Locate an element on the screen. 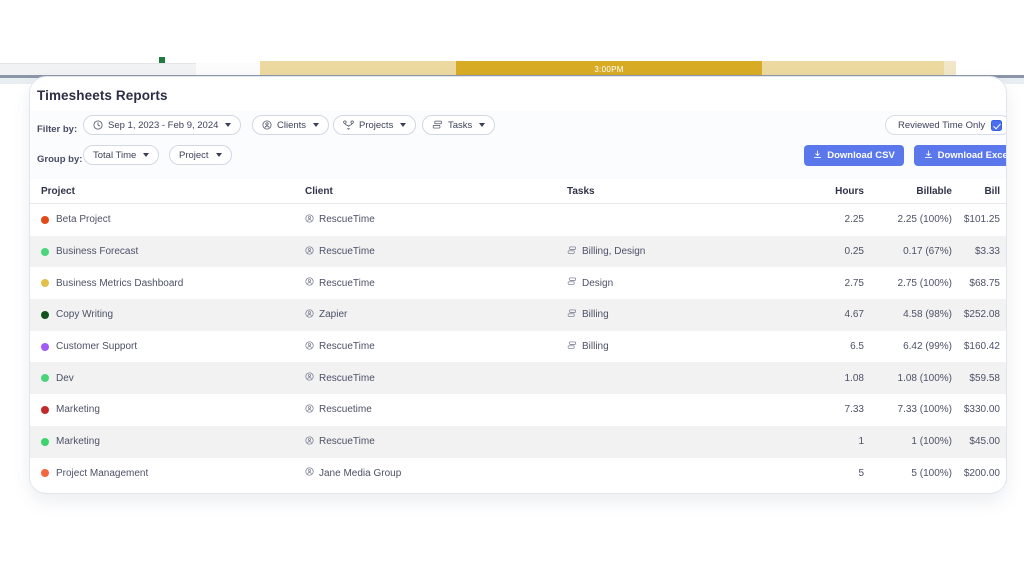 This screenshot has width=1024, height=576. download-icon is located at coordinates (928, 155).